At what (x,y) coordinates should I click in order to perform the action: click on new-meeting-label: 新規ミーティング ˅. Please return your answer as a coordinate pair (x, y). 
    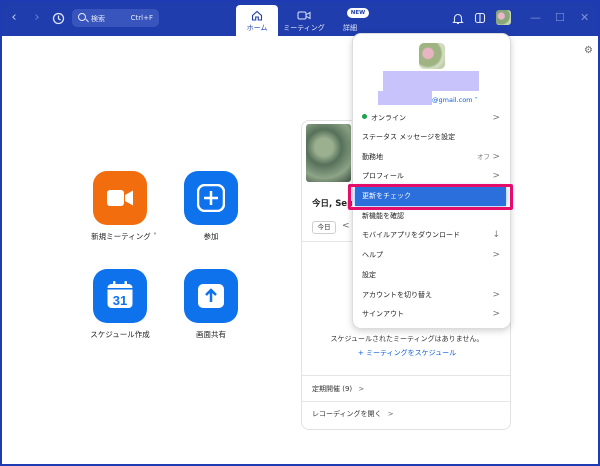
    Looking at the image, I should click on (124, 236).